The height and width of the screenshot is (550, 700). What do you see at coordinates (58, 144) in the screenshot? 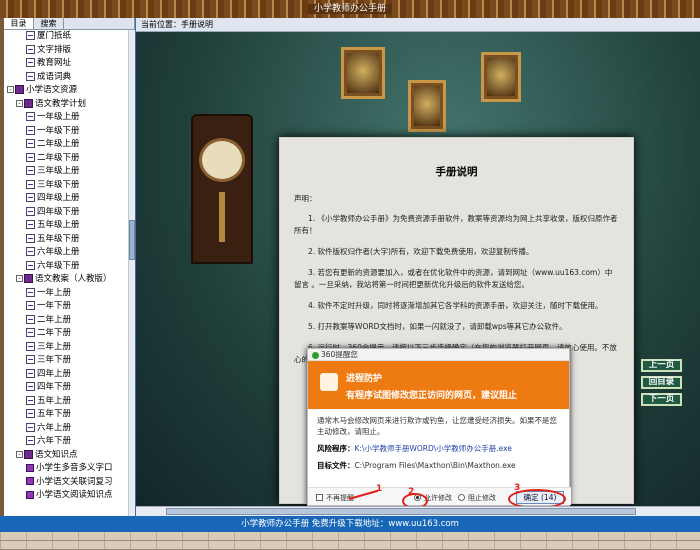
I see `tree-item-label: 二年级上册` at bounding box center [58, 144].